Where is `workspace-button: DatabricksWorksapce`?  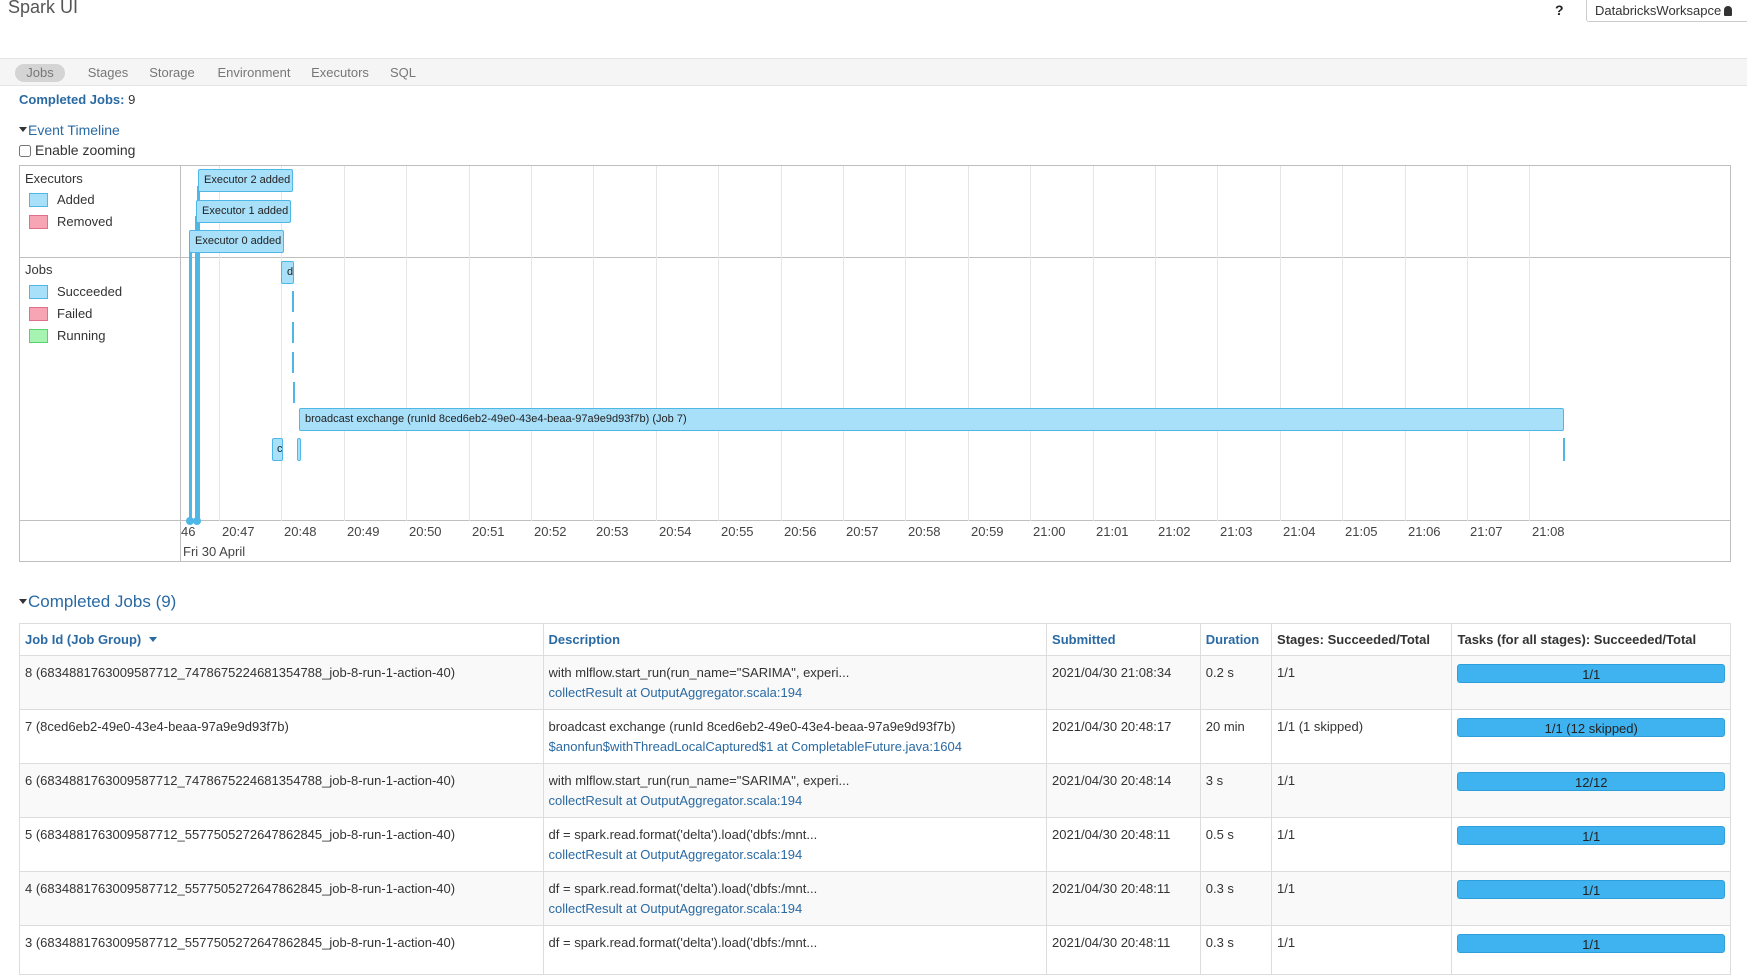
workspace-button: DatabricksWorksapce is located at coordinates (1666, 11).